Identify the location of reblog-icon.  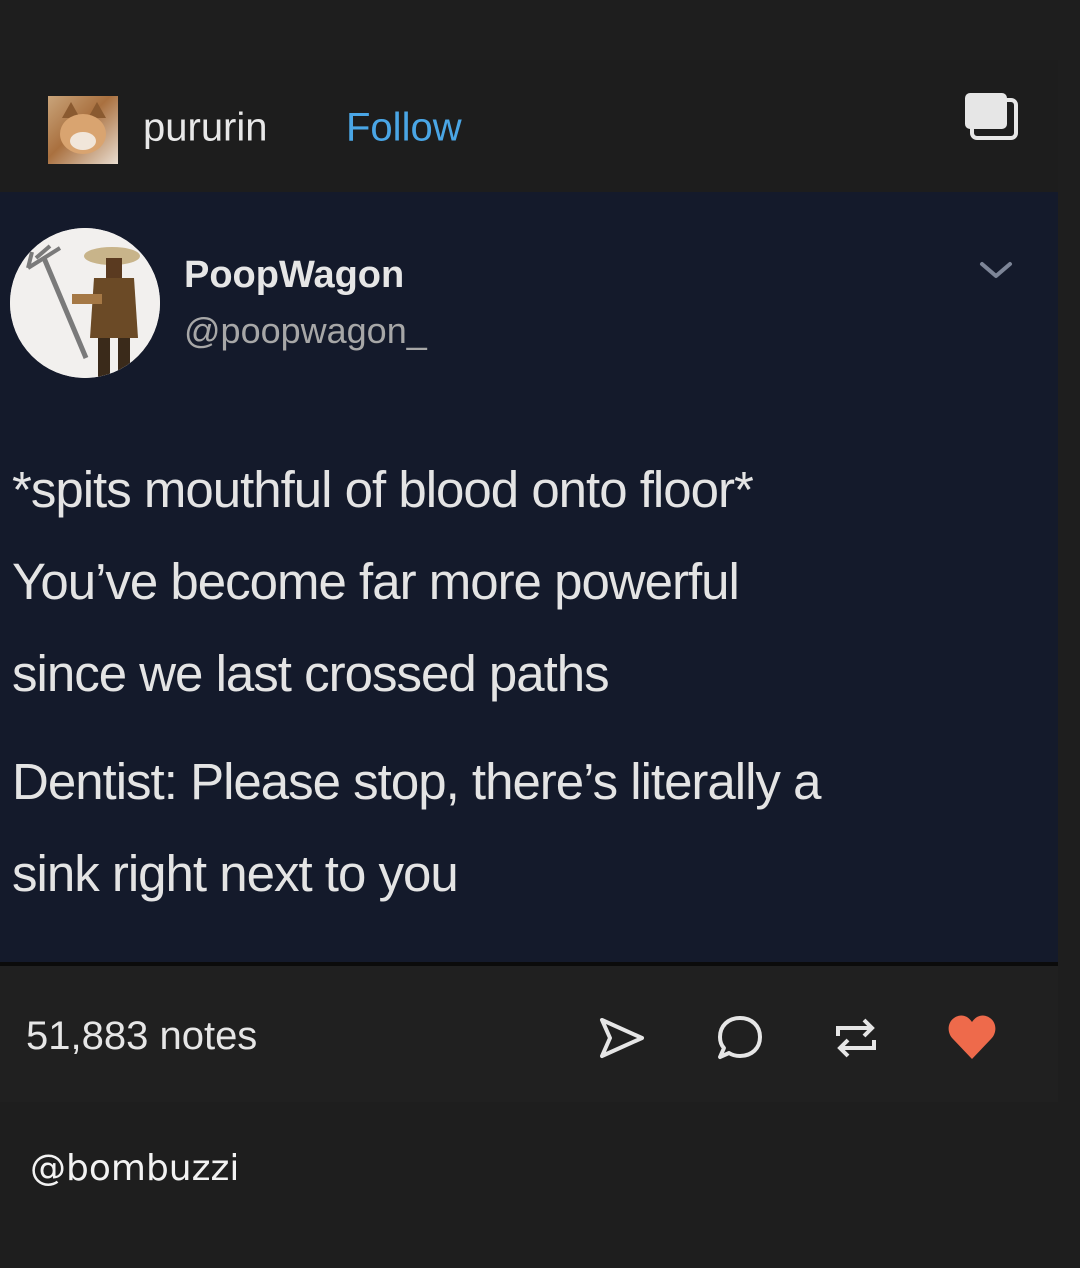
(856, 1038).